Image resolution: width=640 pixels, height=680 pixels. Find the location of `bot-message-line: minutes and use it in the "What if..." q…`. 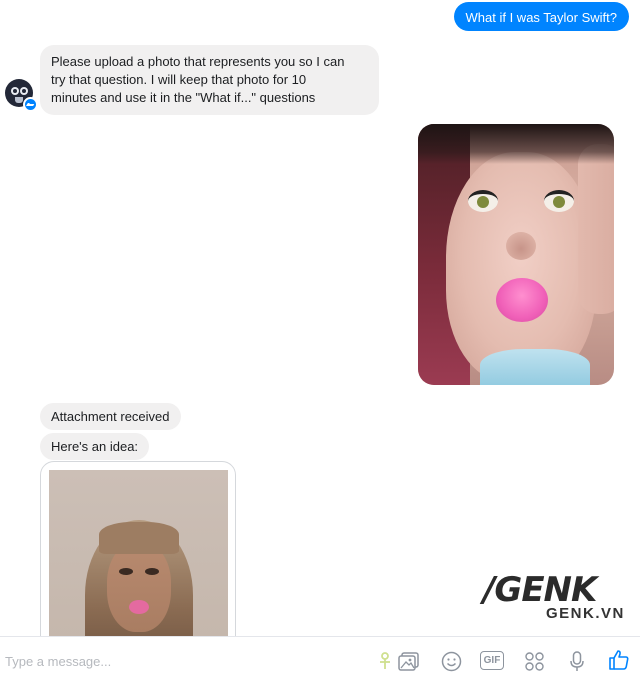

bot-message-line: minutes and use it in the "What if..." q… is located at coordinates (183, 97).